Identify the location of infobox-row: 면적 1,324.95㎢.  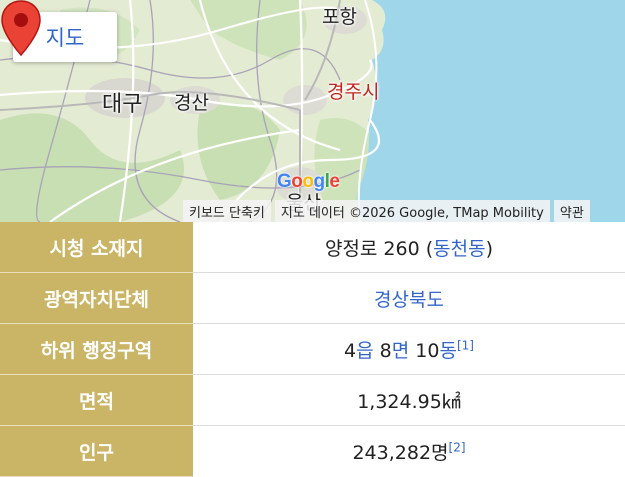
(312, 400).